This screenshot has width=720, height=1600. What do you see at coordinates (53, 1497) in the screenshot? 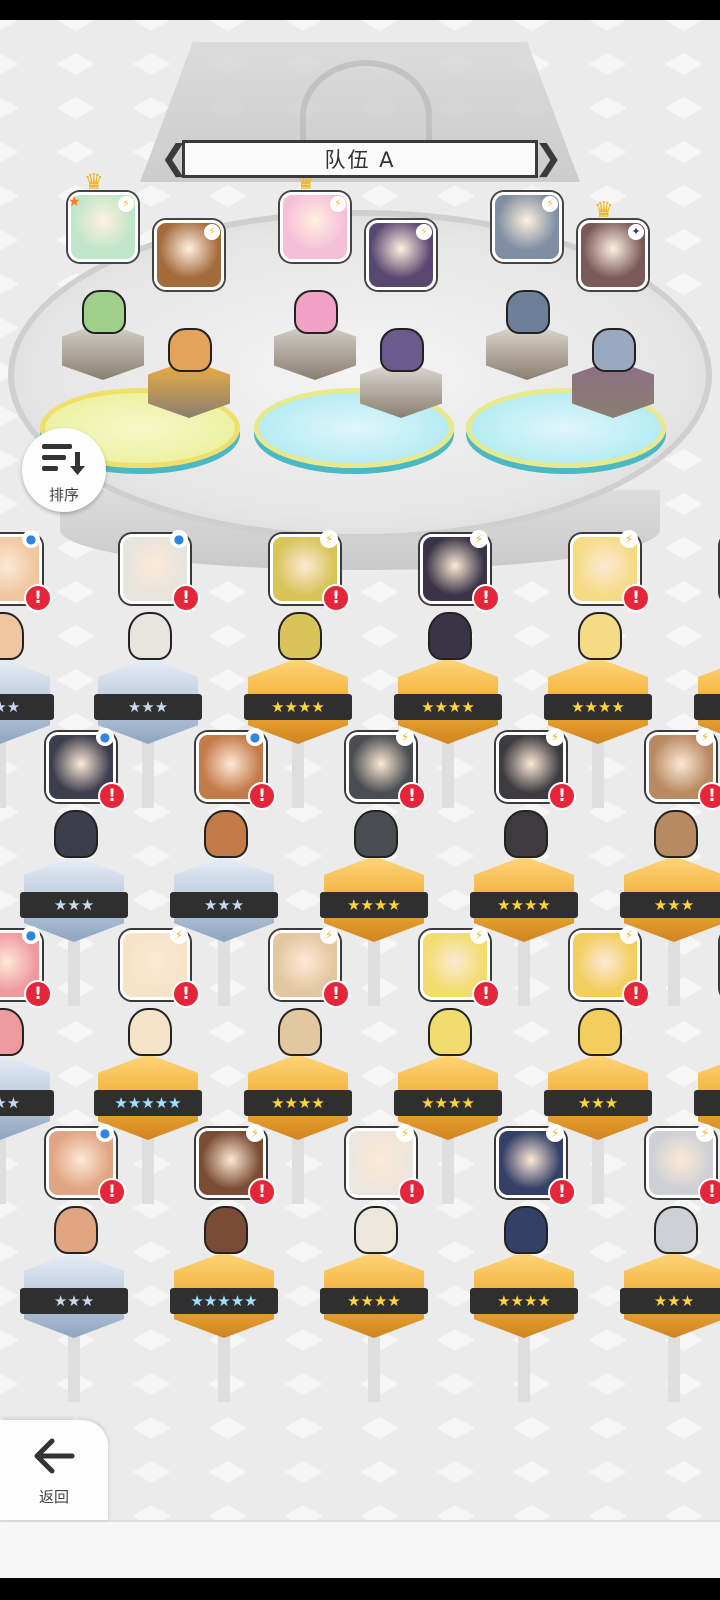
I see `back-label: 返回` at bounding box center [53, 1497].